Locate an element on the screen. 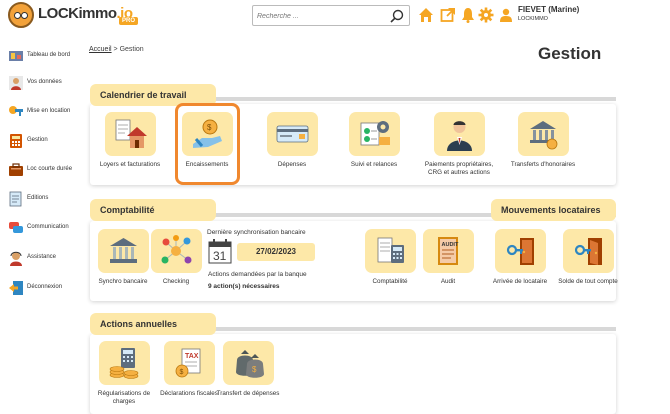 The image size is (670, 414). pro-badge: PRO is located at coordinates (129, 21).